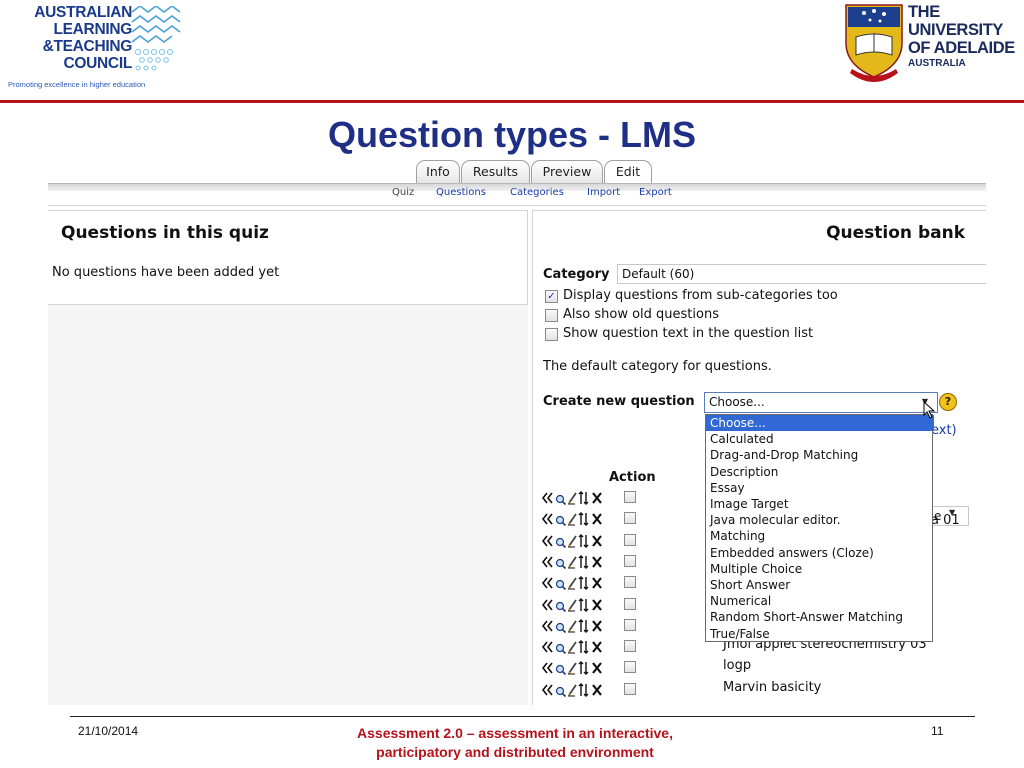 This screenshot has width=1024, height=768. What do you see at coordinates (820, 601) in the screenshot?
I see `dropdown-option: Numerical` at bounding box center [820, 601].